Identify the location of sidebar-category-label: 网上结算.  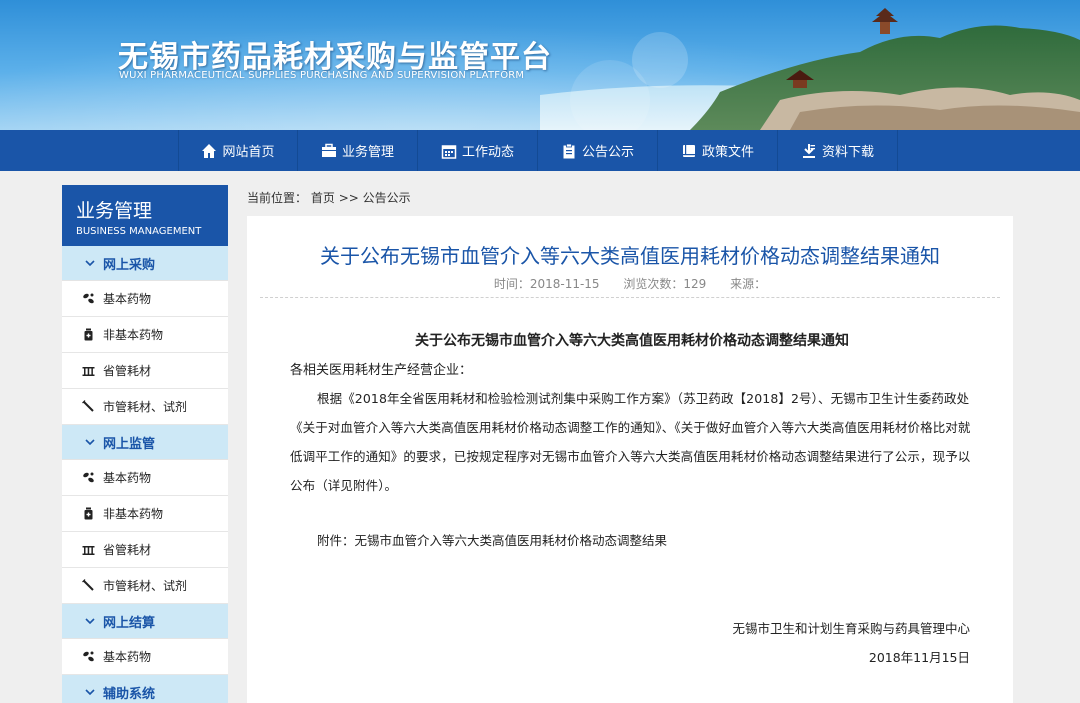
(129, 623).